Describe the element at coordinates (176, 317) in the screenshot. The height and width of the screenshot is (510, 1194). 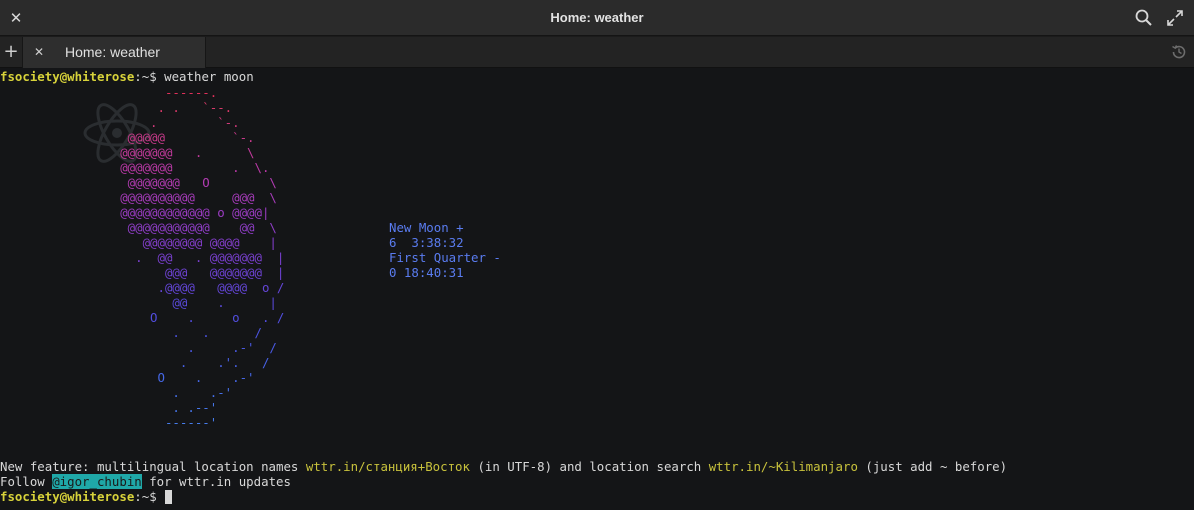
I see `moon-art-row: O . o . /` at that location.